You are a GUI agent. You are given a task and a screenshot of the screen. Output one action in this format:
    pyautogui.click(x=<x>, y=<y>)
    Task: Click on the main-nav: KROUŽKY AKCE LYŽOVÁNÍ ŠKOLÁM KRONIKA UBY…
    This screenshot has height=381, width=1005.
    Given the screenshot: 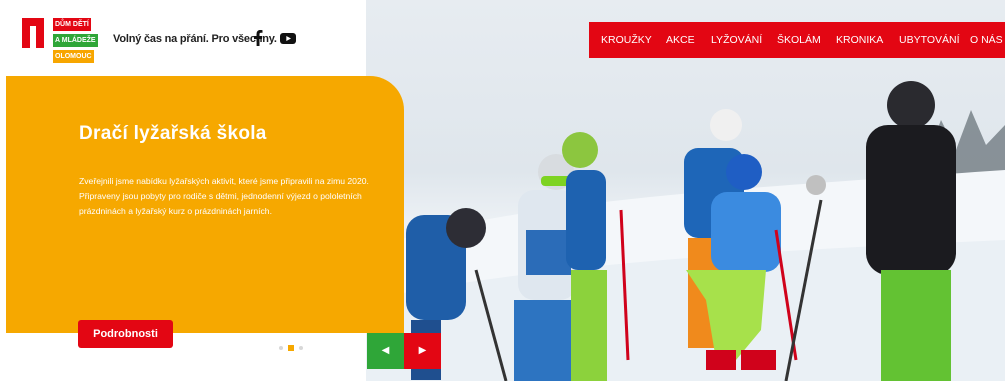 What is the action you would take?
    pyautogui.click(x=797, y=40)
    